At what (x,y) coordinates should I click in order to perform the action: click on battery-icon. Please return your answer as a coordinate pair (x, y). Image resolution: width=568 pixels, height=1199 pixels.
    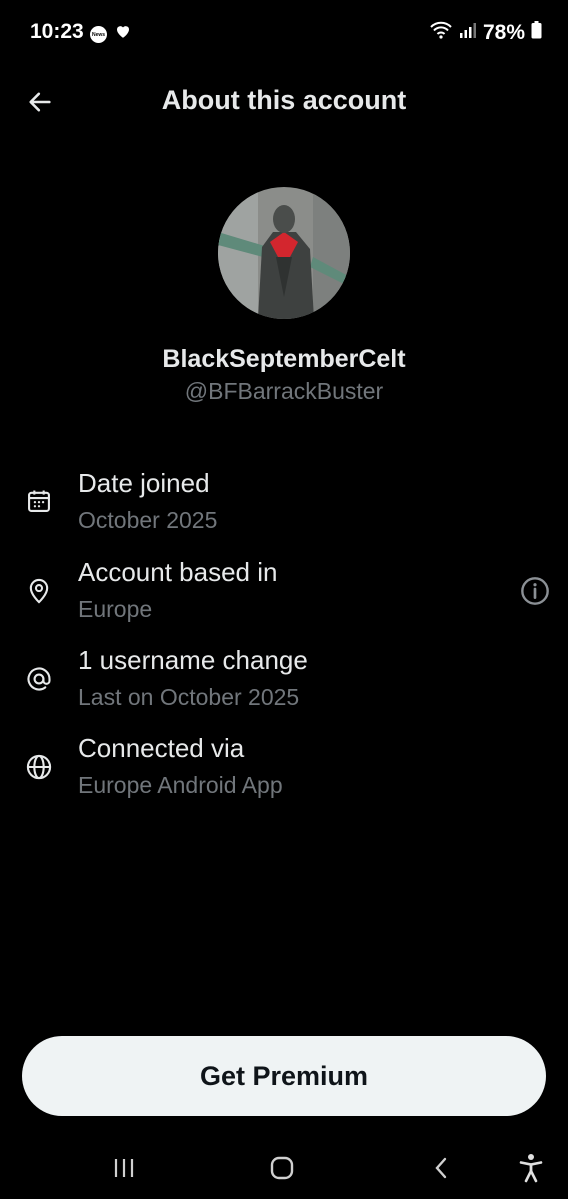
    Looking at the image, I should click on (536, 32).